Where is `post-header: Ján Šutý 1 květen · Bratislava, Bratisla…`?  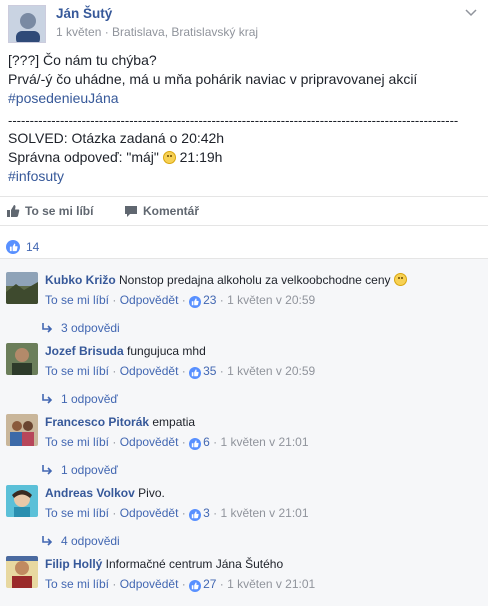 post-header: Ján Šutý 1 květen · Bratislava, Bratisla… is located at coordinates (244, 24).